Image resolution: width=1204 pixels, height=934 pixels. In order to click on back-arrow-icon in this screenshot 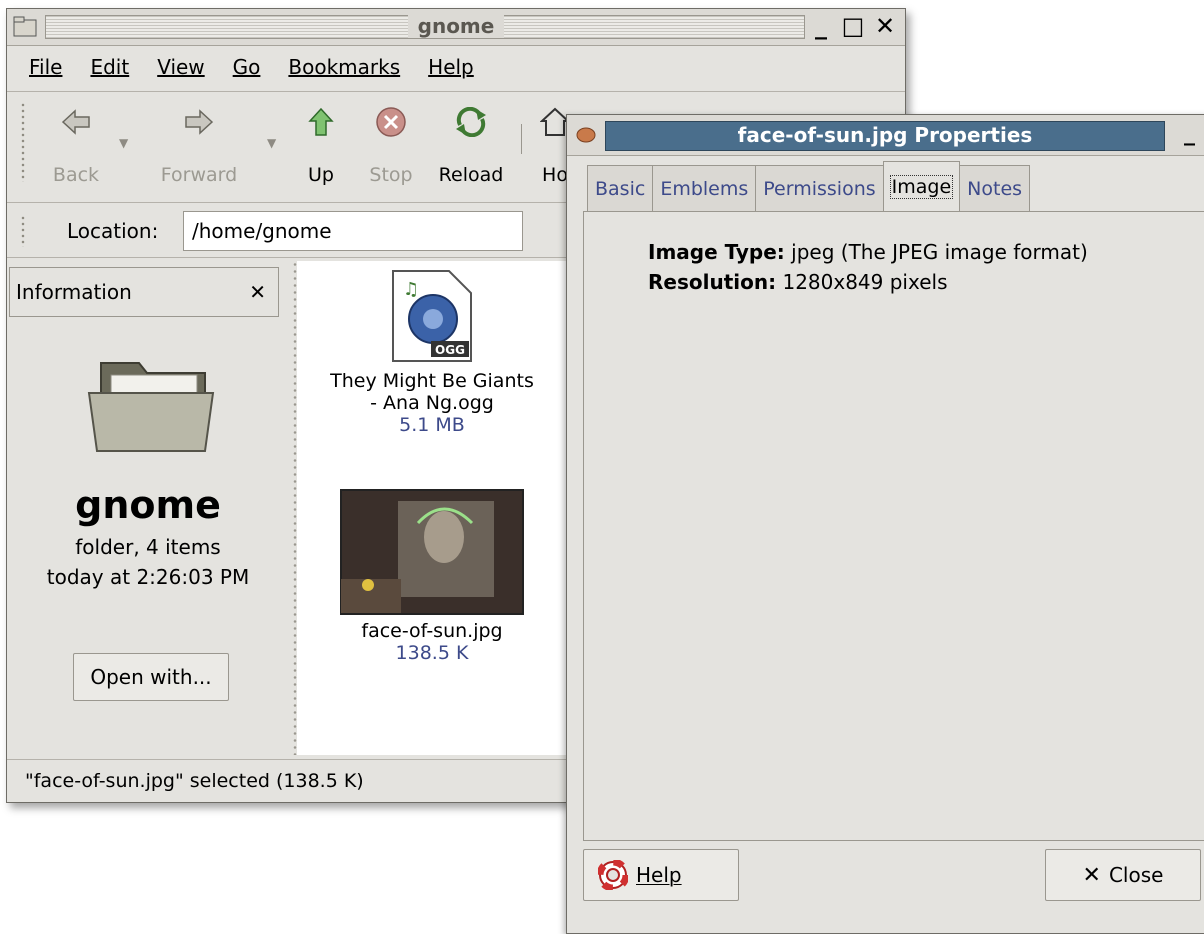, I will do `click(76, 122)`.